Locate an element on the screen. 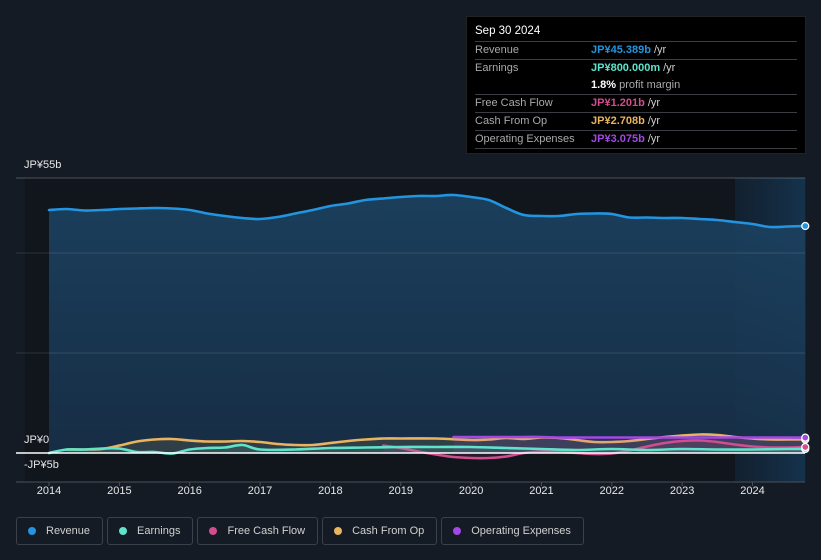 The height and width of the screenshot is (560, 821). tooltip-row-earnings: Earnings JP¥800.000m /yr is located at coordinates (636, 68).